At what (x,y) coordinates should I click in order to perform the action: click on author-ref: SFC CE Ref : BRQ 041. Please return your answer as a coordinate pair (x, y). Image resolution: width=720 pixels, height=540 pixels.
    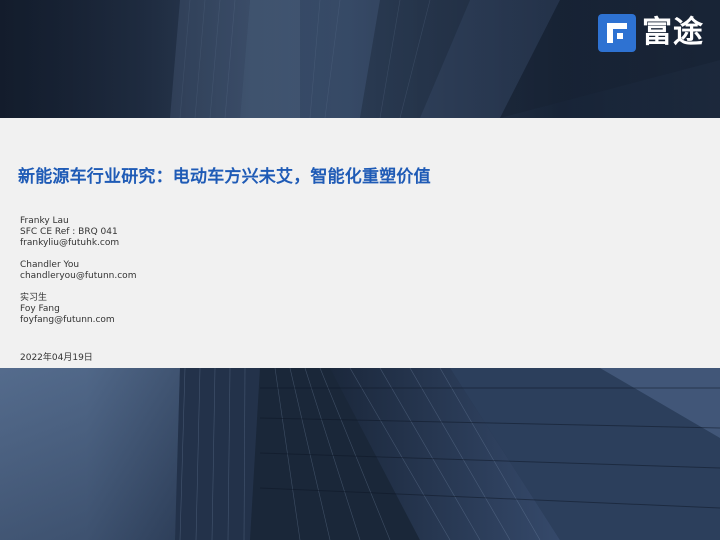
    Looking at the image, I should click on (69, 232).